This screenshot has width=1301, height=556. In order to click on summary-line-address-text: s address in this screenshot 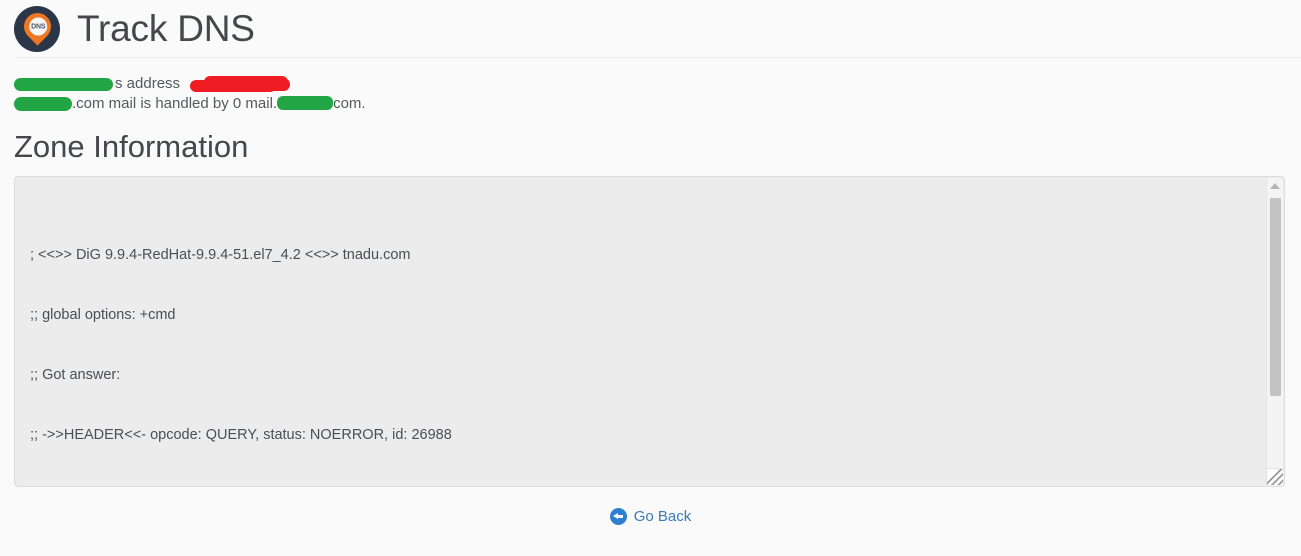, I will do `click(148, 83)`.